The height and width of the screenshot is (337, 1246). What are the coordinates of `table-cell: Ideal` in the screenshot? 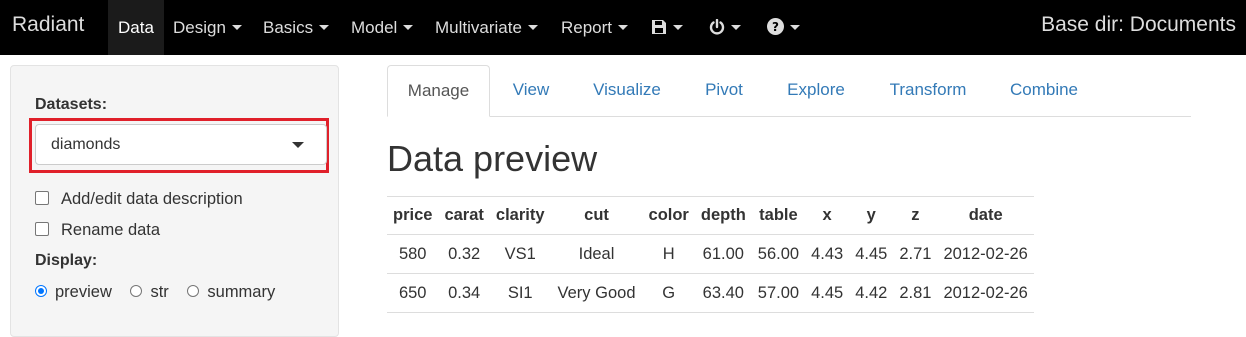 It's located at (596, 254).